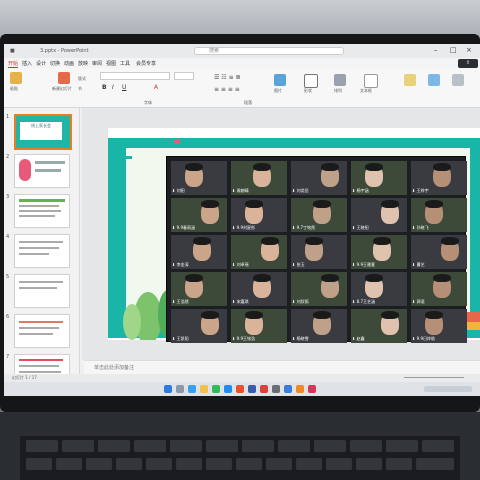 This screenshot has width=480, height=480. I want to click on slide-counter: 幻灯片 1 / 17, so click(24, 377).